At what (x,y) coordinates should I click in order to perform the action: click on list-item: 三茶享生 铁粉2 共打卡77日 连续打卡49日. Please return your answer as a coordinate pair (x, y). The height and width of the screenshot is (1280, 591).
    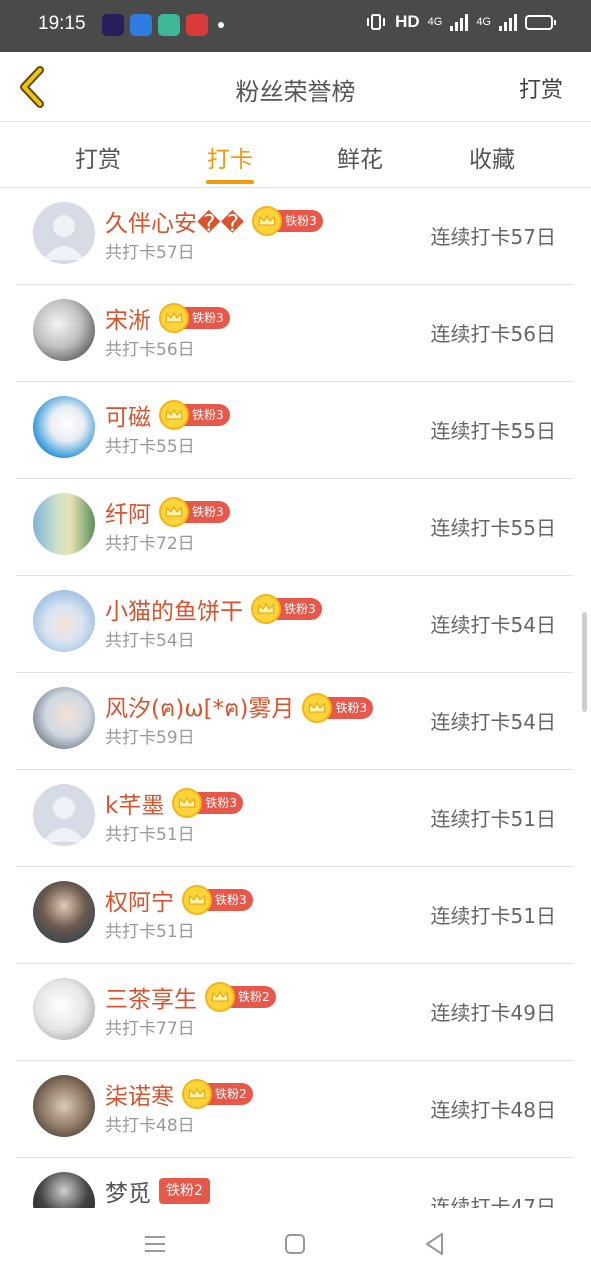
    Looking at the image, I should click on (295, 1012).